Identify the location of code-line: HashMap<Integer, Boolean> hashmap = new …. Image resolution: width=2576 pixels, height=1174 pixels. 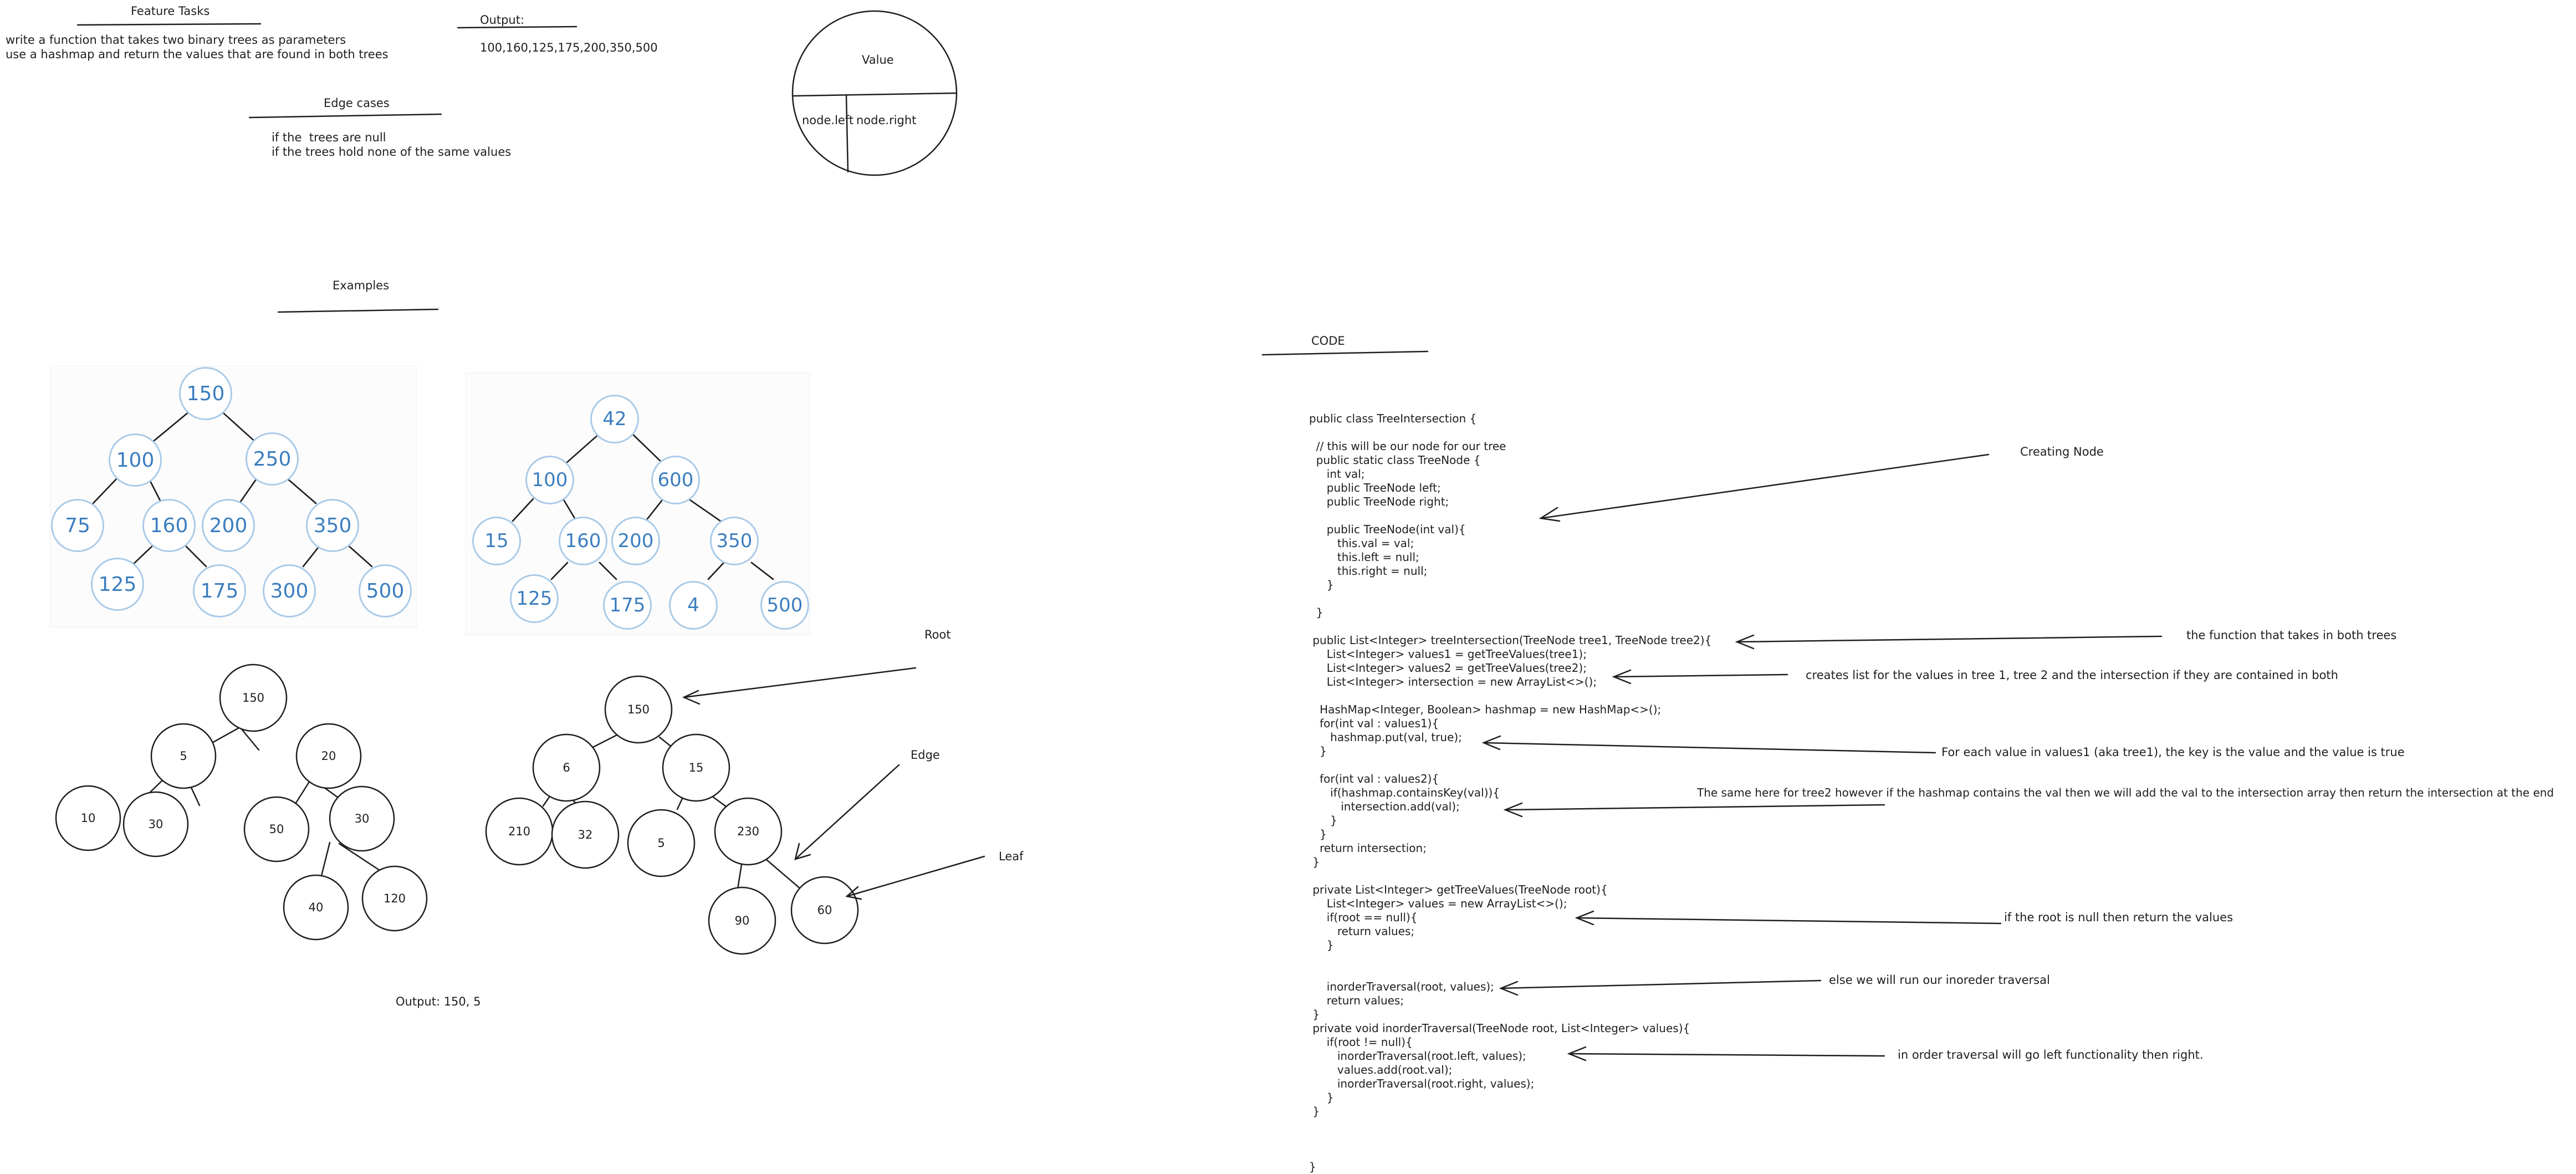
(1485, 709).